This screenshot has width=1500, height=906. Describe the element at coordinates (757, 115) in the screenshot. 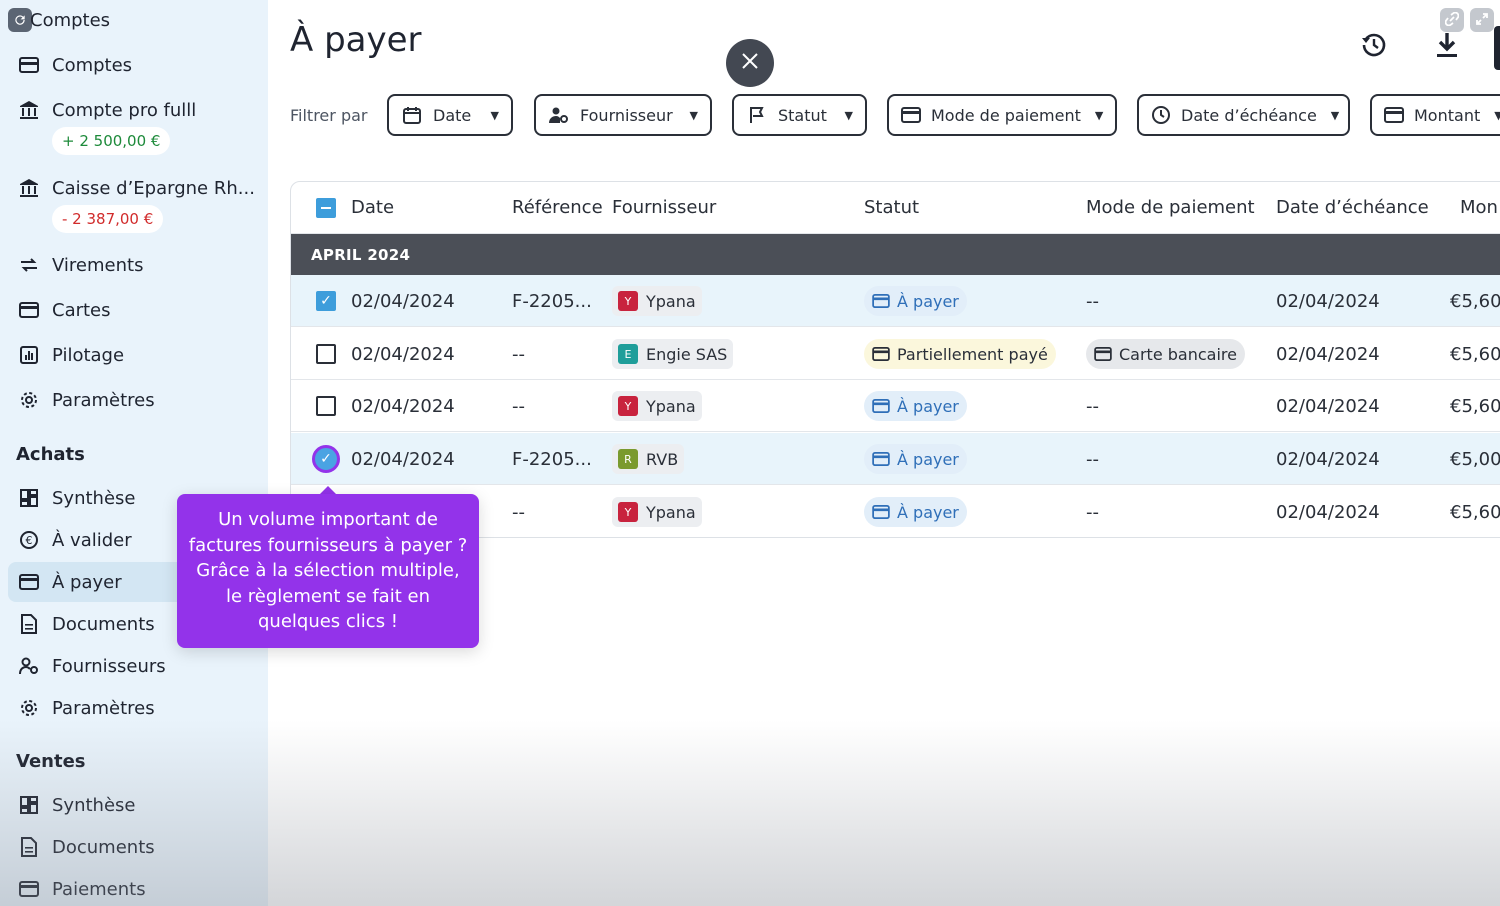

I see `flag-icon` at that location.